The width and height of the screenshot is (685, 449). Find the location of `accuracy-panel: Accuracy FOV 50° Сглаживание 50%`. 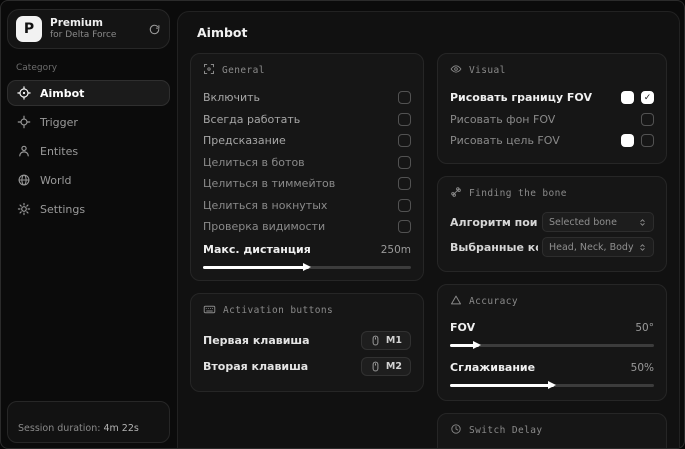

accuracy-panel: Accuracy FOV 50° Сглаживание 50% is located at coordinates (552, 342).